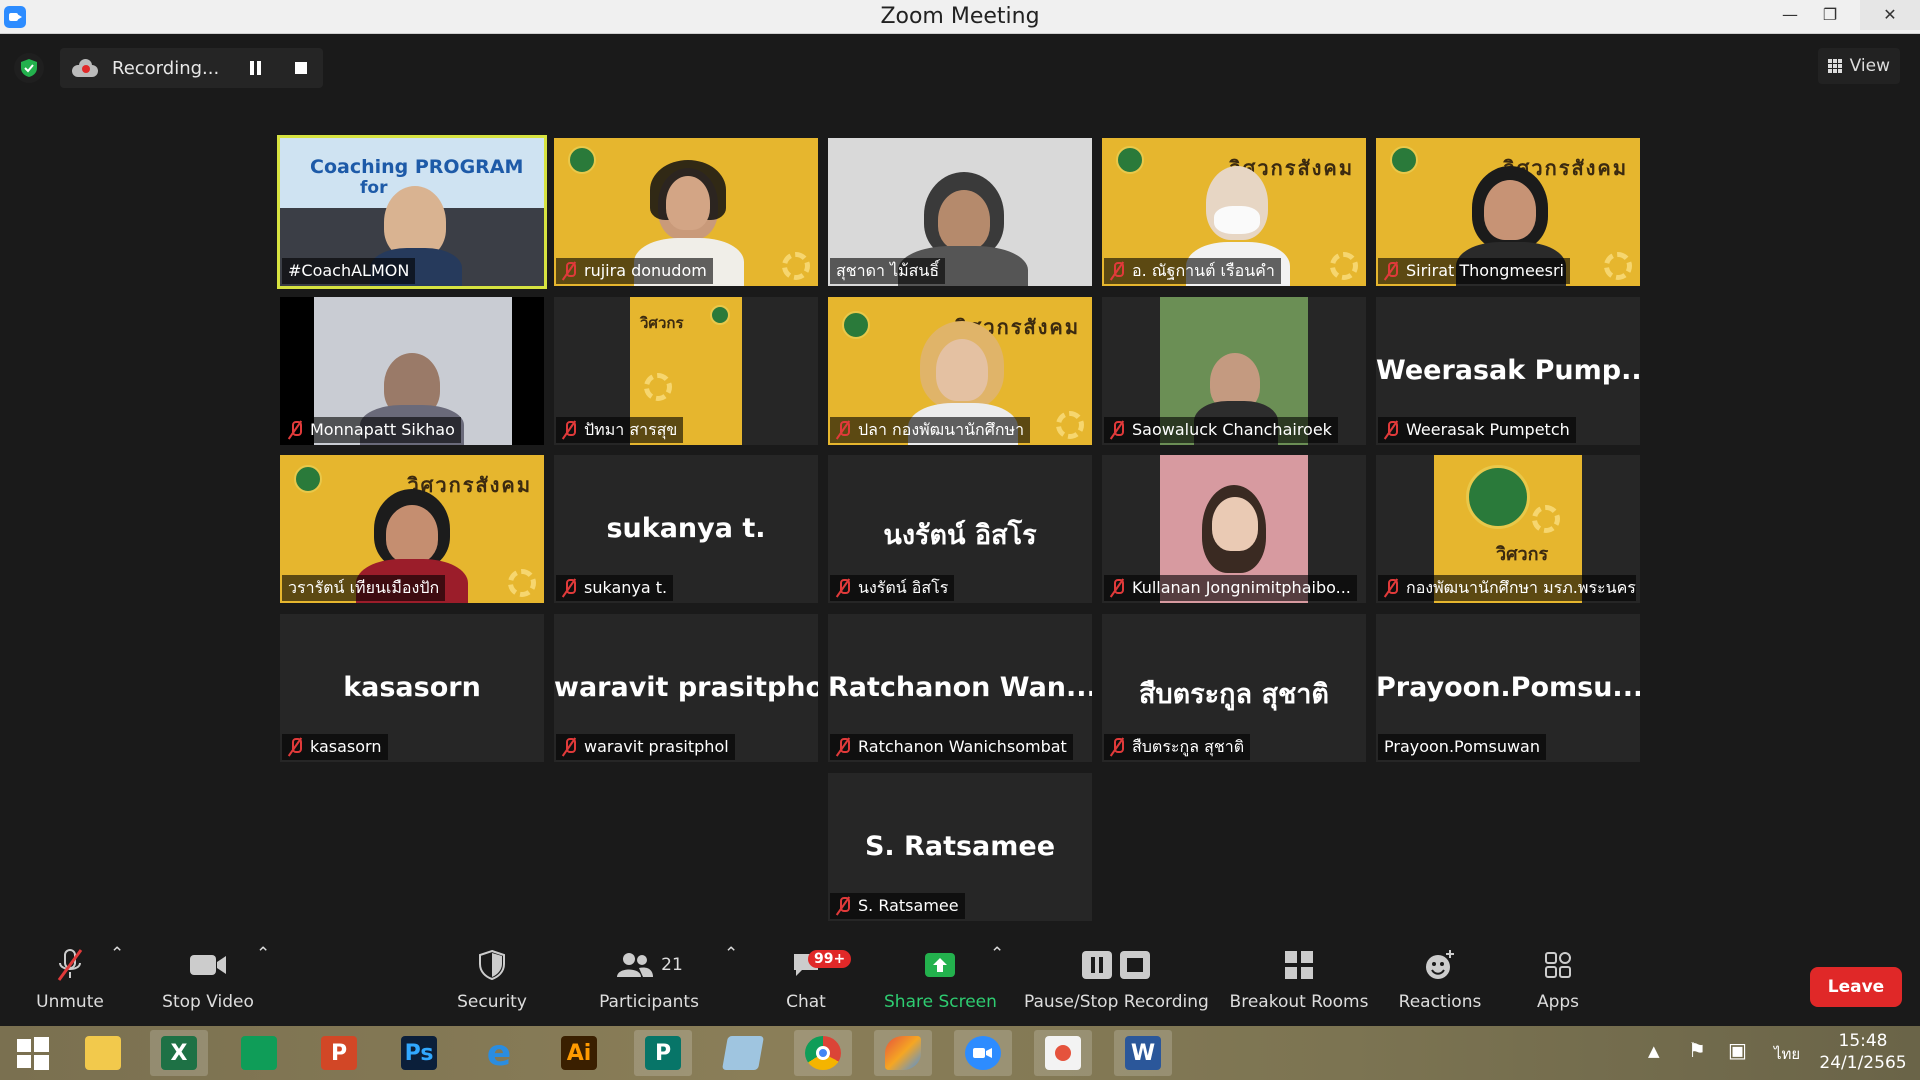 This screenshot has height=1080, width=1920. What do you see at coordinates (263, 985) in the screenshot?
I see `video-options-chevron-up-icon: ⌃` at bounding box center [263, 985].